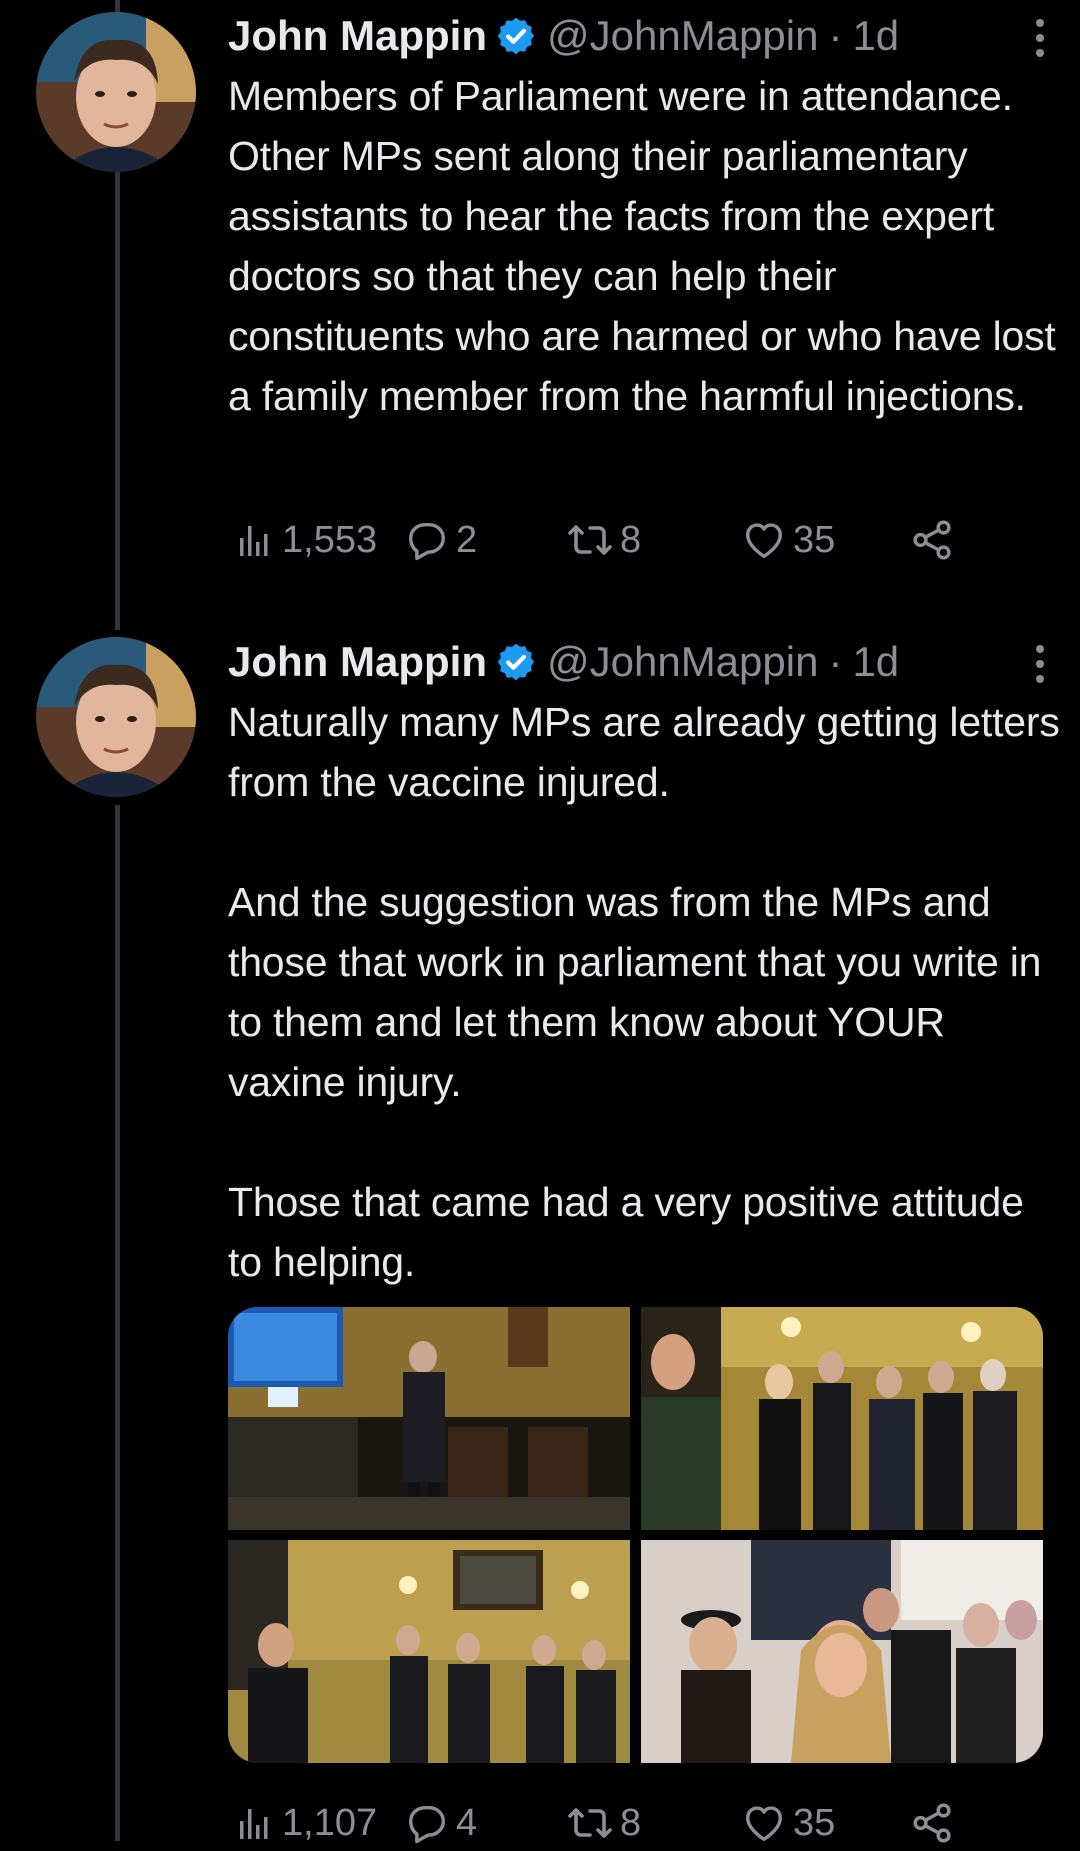 The height and width of the screenshot is (1851, 1080). I want to click on reply-button: 4, so click(440, 1823).